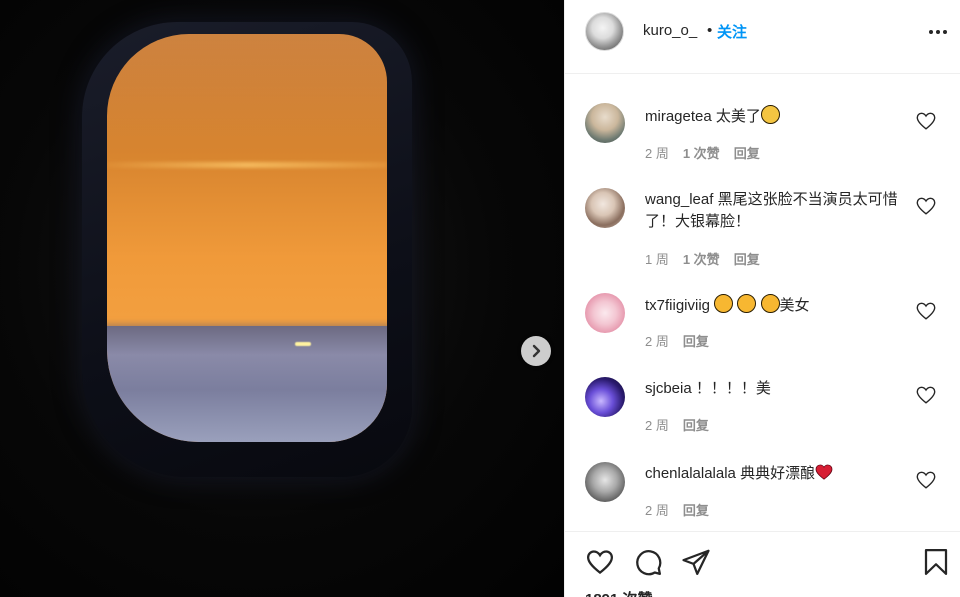 The height and width of the screenshot is (597, 960). I want to click on sun, so click(303, 344).